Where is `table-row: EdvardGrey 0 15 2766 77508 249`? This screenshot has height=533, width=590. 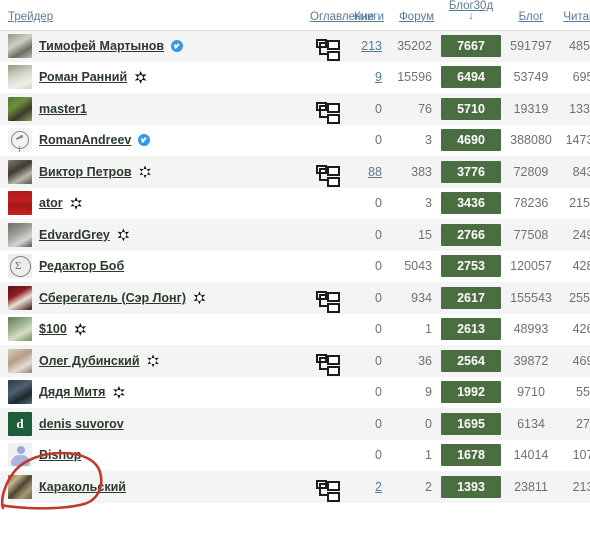 table-row: EdvardGrey 0 15 2766 77508 249 is located at coordinates (295, 235).